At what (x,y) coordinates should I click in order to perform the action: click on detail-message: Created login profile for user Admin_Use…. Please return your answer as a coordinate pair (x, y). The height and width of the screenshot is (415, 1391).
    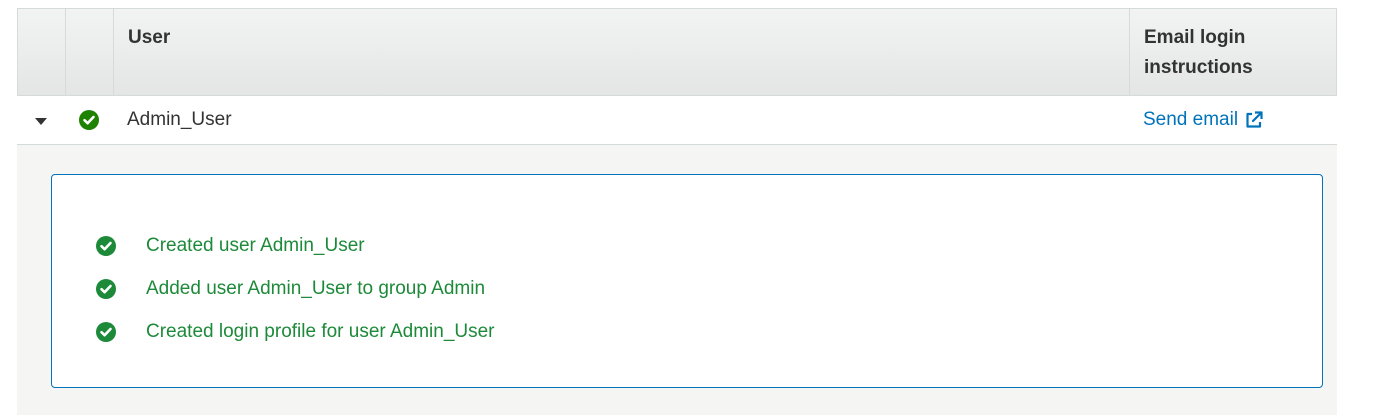
    Looking at the image, I should click on (687, 331).